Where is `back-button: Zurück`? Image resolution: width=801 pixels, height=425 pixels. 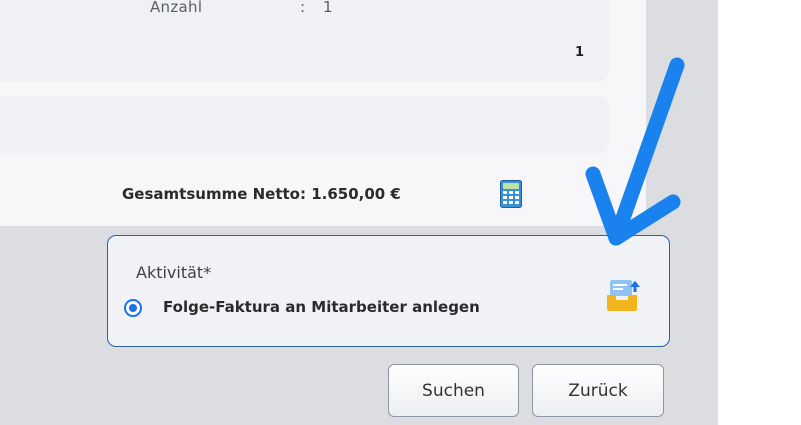
back-button: Zurück is located at coordinates (598, 390).